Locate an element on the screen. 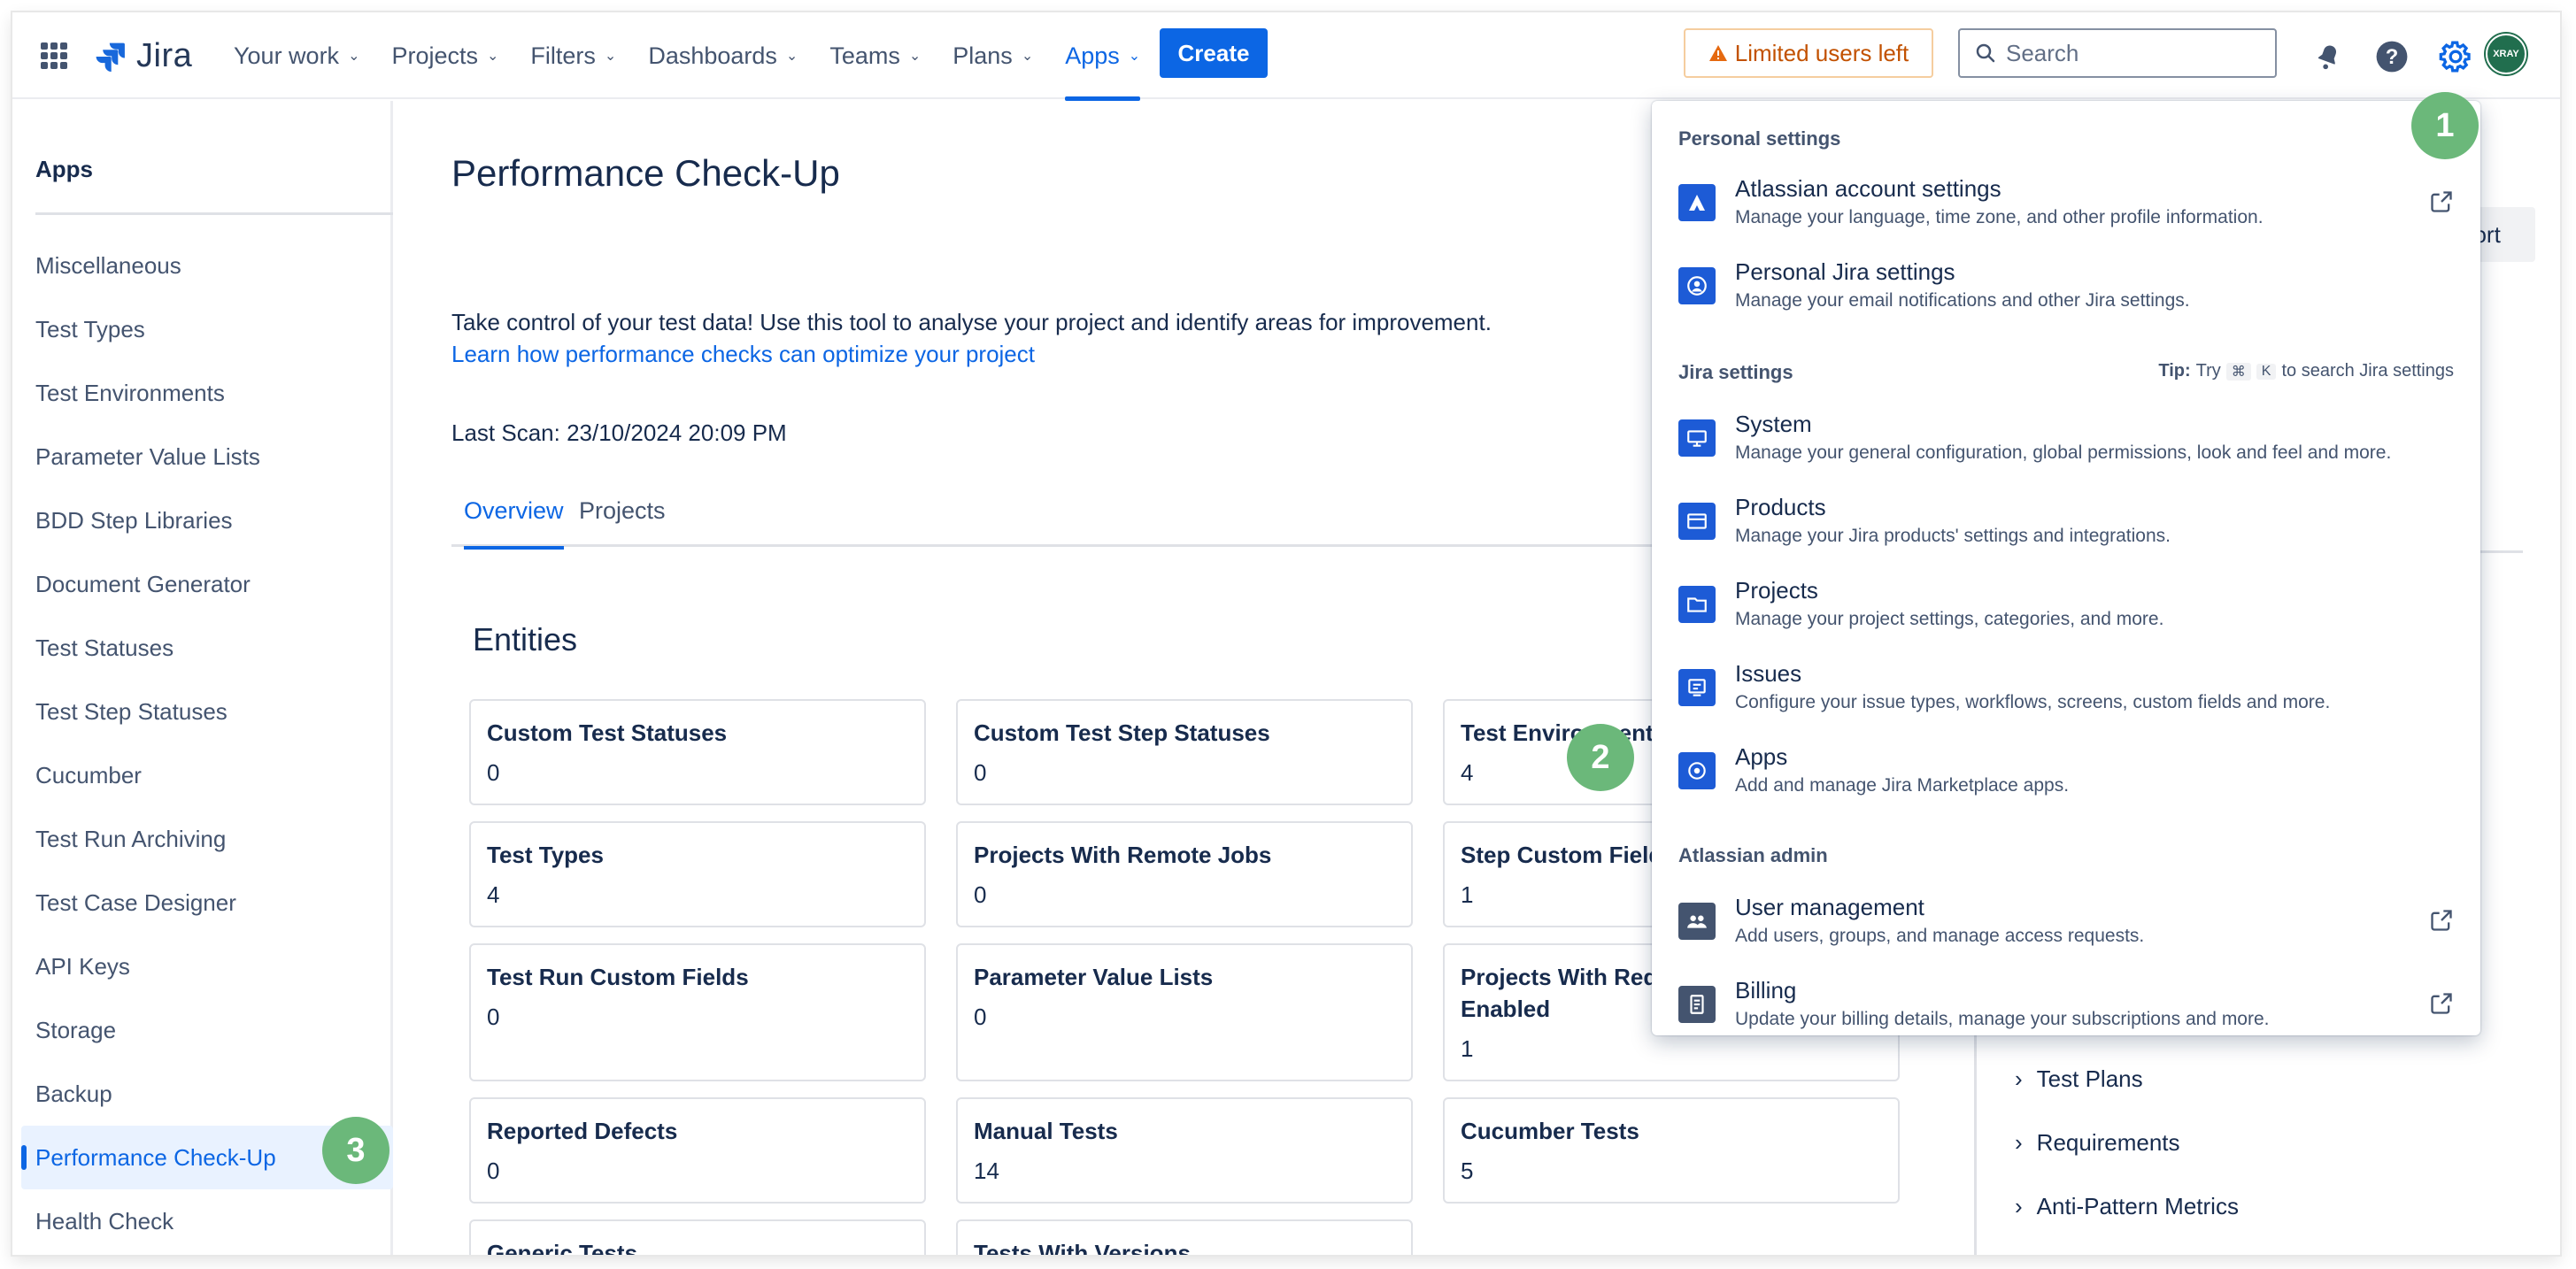 The image size is (2576, 1269). card-title: Cucumber Tests is located at coordinates (1550, 1131).